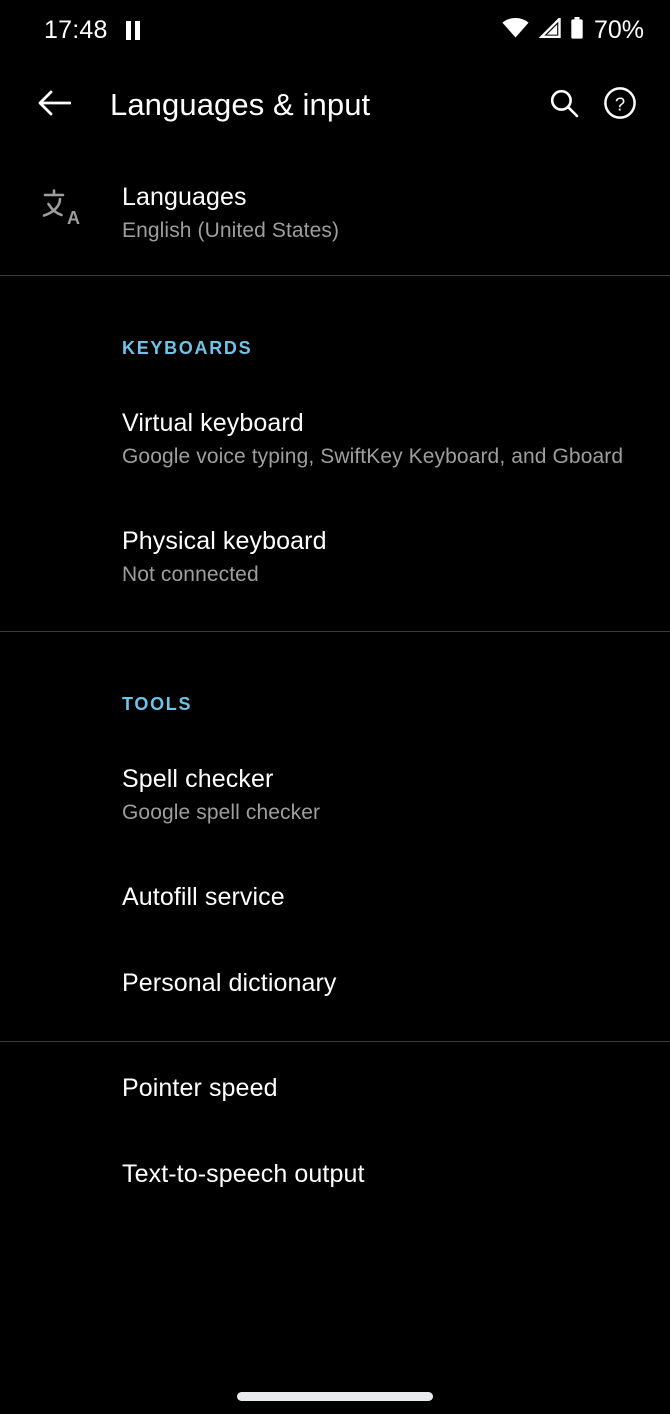 Image resolution: width=670 pixels, height=1414 pixels. I want to click on list-item-personal-dictionary: Personal dictionary, so click(335, 983).